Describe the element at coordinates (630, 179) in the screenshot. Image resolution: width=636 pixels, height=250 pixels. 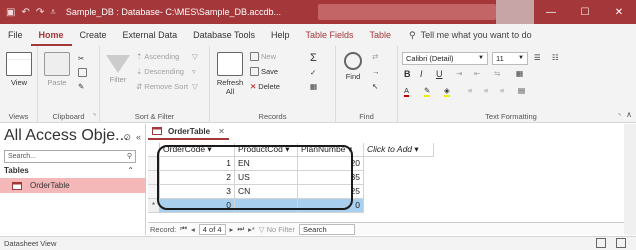
I see `vertical-scrollbar` at that location.